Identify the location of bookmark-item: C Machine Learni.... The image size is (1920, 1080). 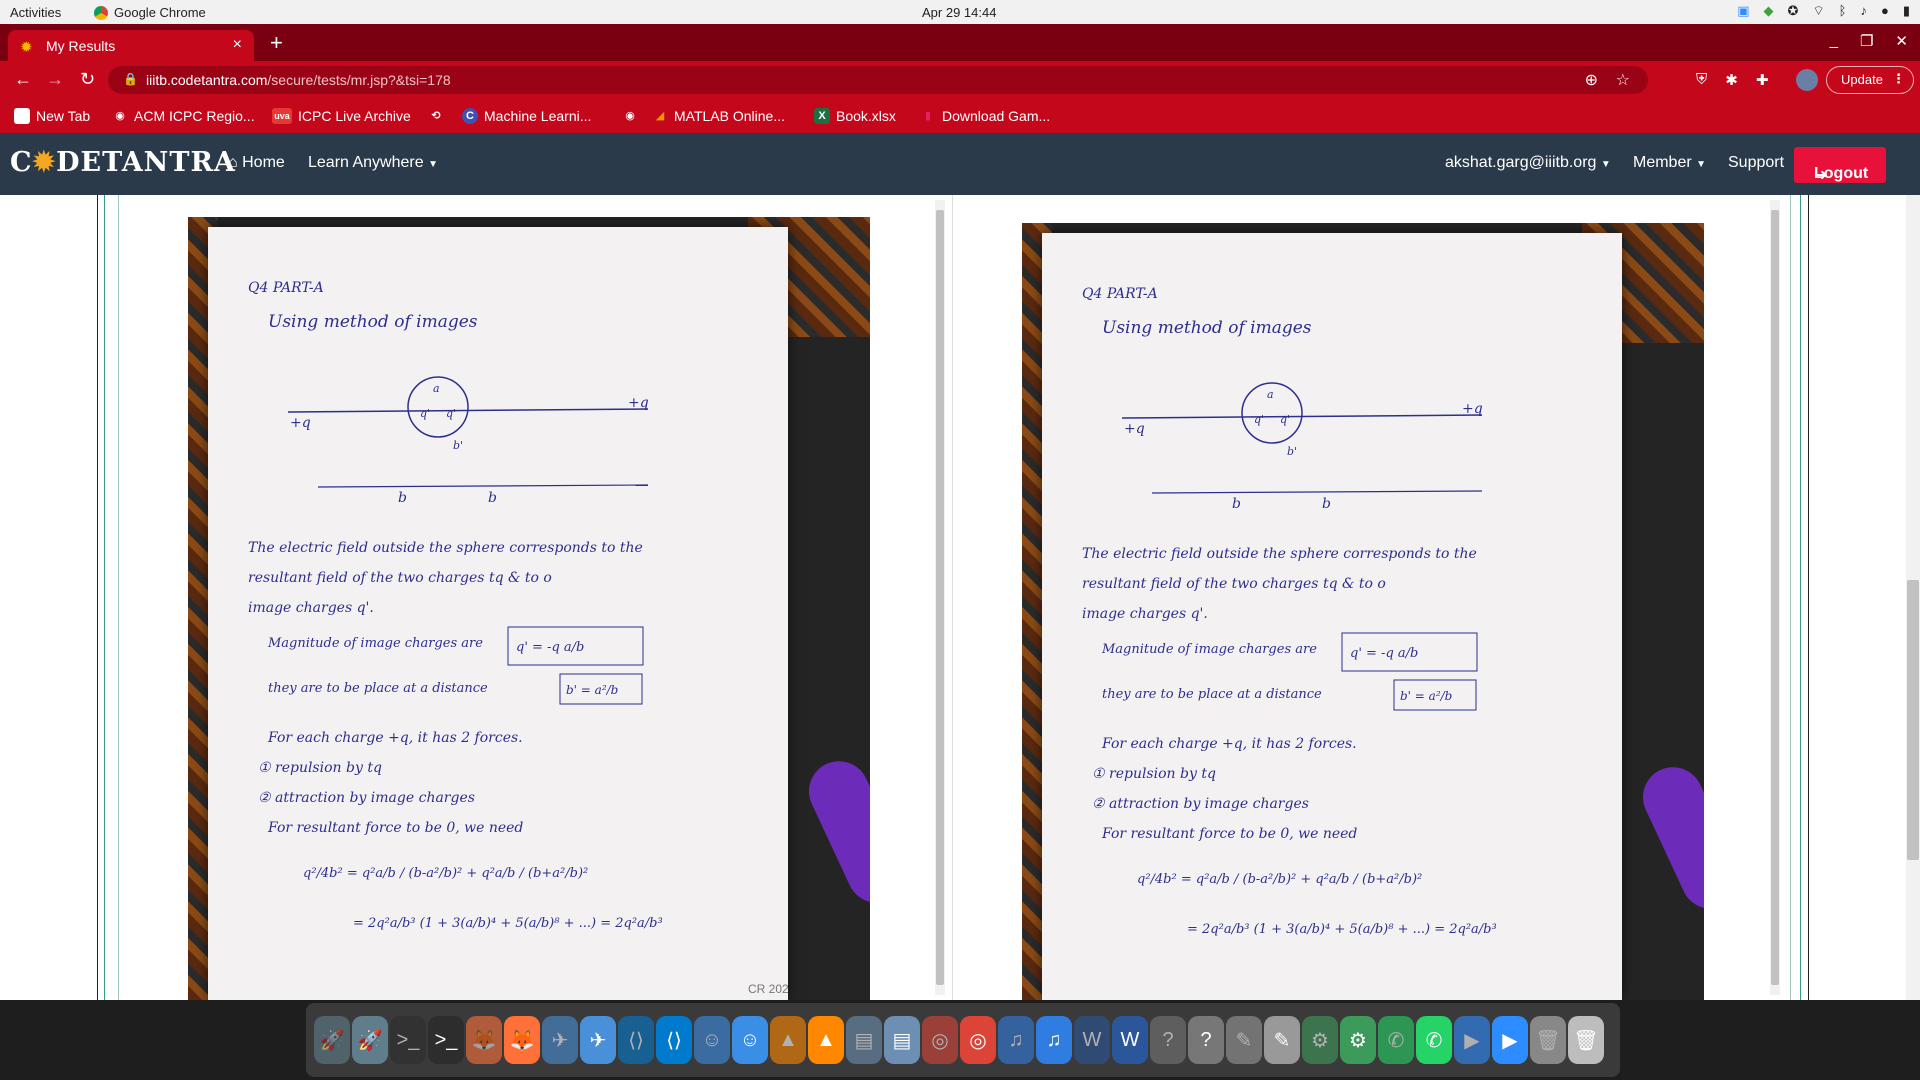
(526, 116).